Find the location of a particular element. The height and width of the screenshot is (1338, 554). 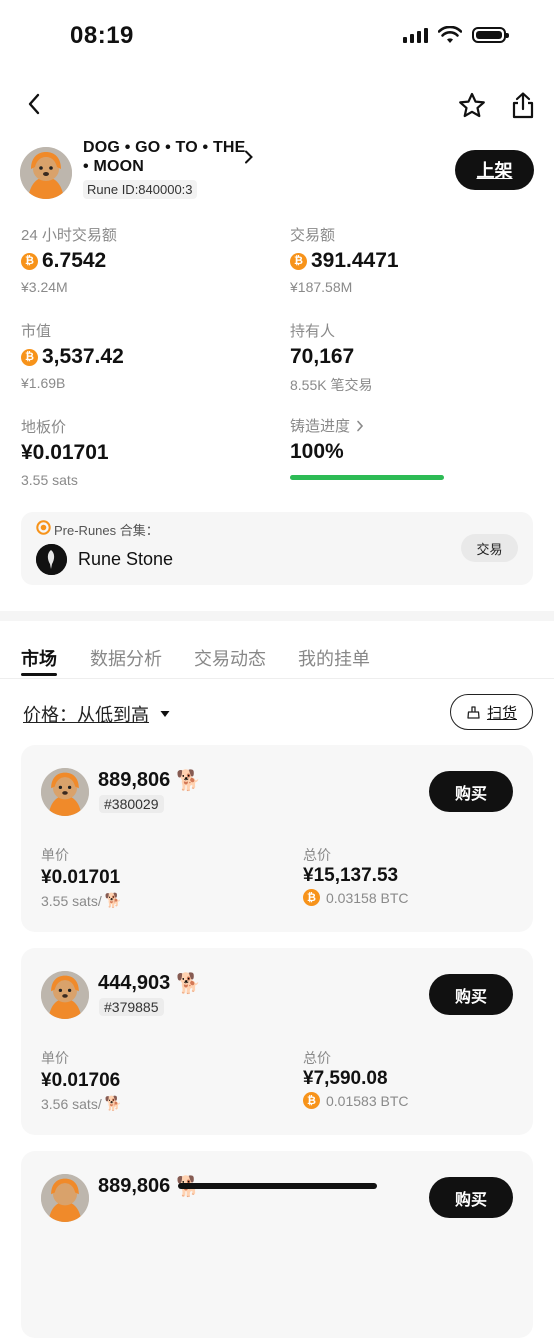

star-icon is located at coordinates (472, 104).